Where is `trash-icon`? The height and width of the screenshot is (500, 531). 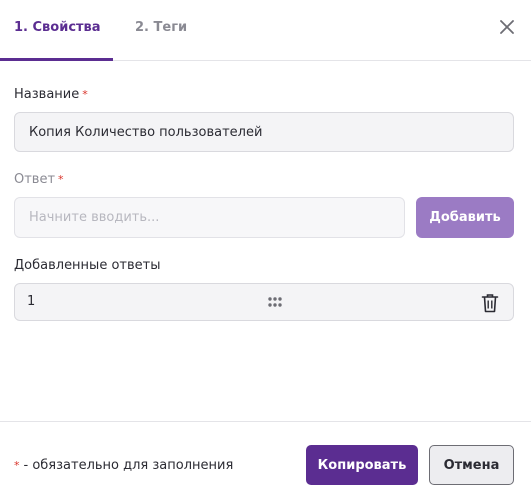 trash-icon is located at coordinates (490, 303).